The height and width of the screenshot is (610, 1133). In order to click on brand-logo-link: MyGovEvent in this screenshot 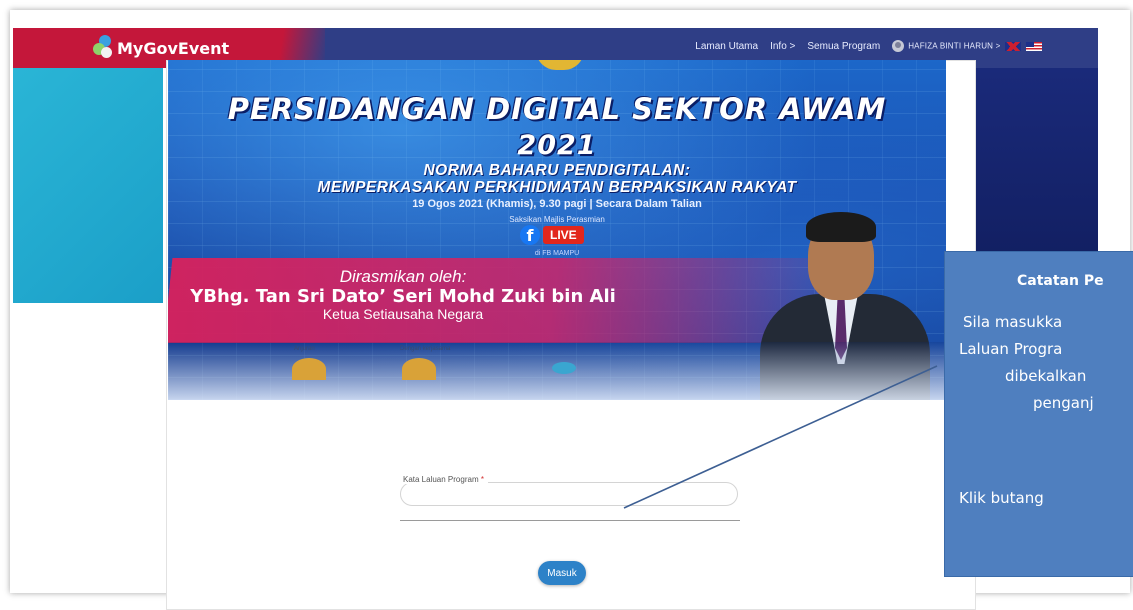, I will do `click(161, 48)`.